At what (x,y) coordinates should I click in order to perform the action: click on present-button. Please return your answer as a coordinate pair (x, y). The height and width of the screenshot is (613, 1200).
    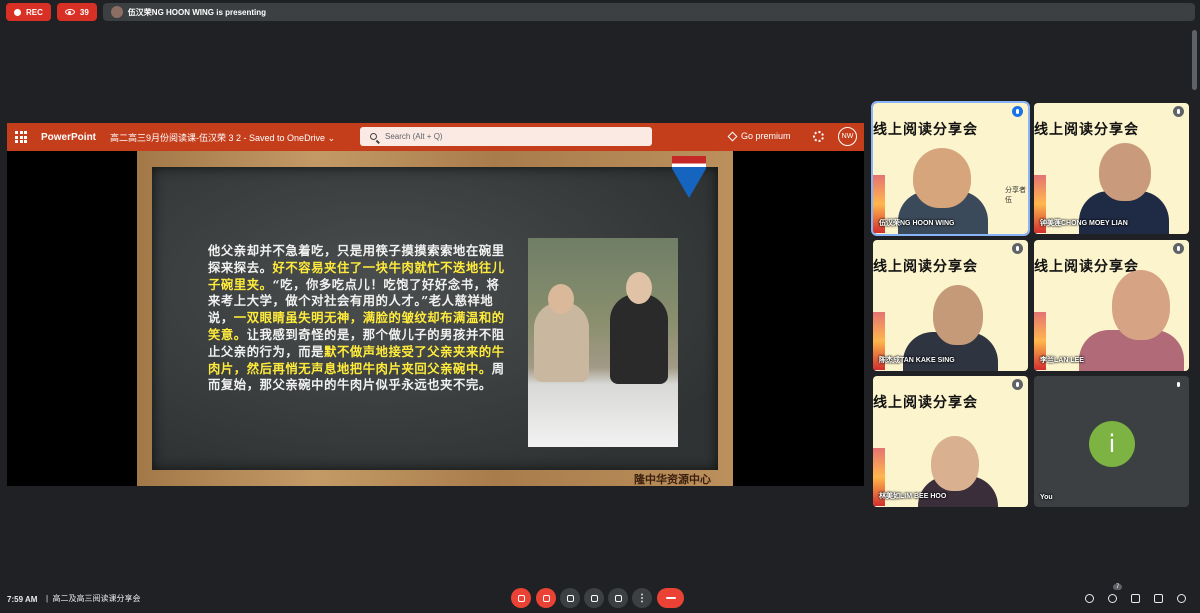
    Looking at the image, I should click on (618, 598).